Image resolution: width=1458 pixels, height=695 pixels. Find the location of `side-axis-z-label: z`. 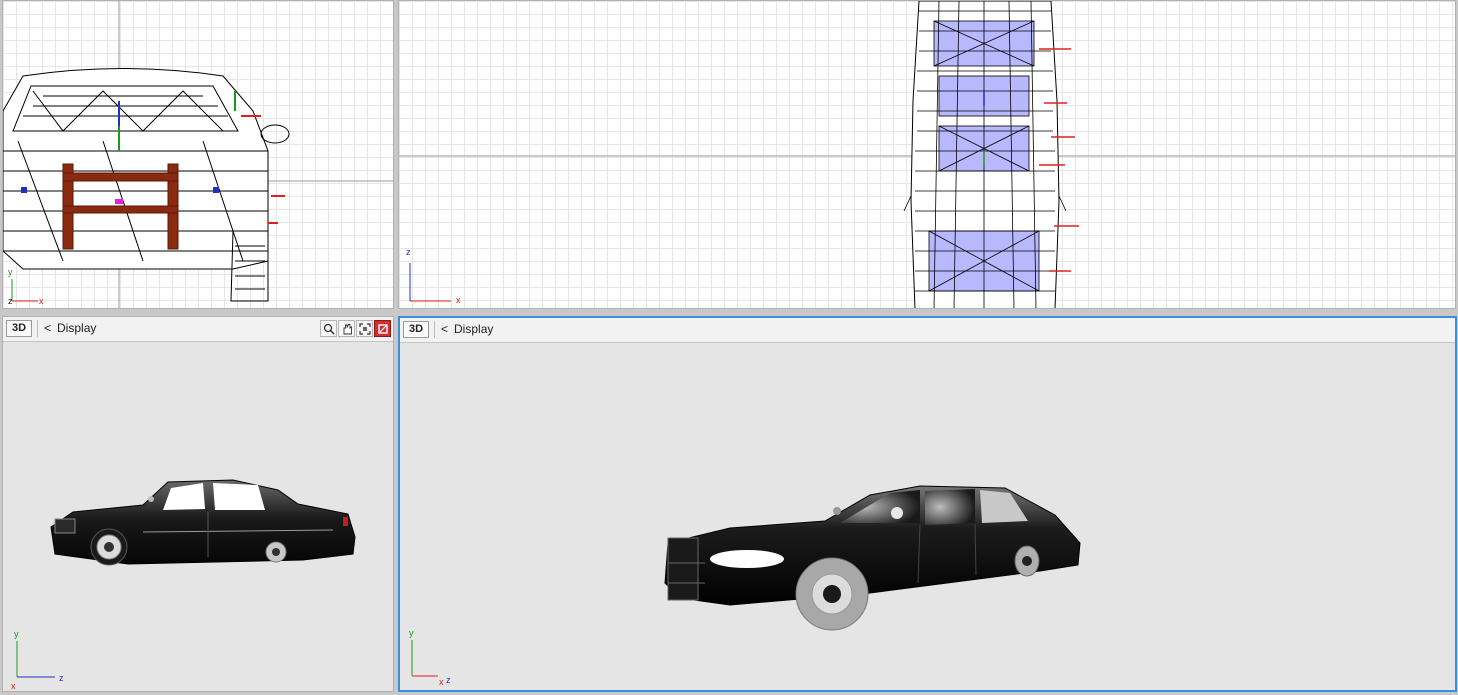

side-axis-z-label: z is located at coordinates (61, 678).